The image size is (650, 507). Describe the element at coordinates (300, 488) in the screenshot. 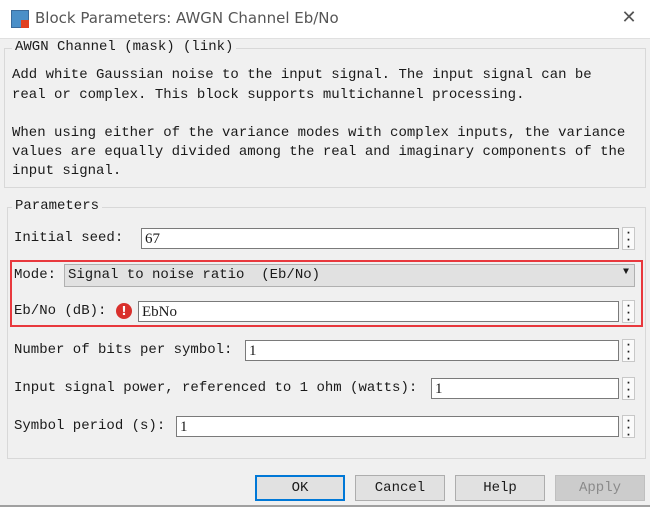

I see `ok-button: OK` at that location.